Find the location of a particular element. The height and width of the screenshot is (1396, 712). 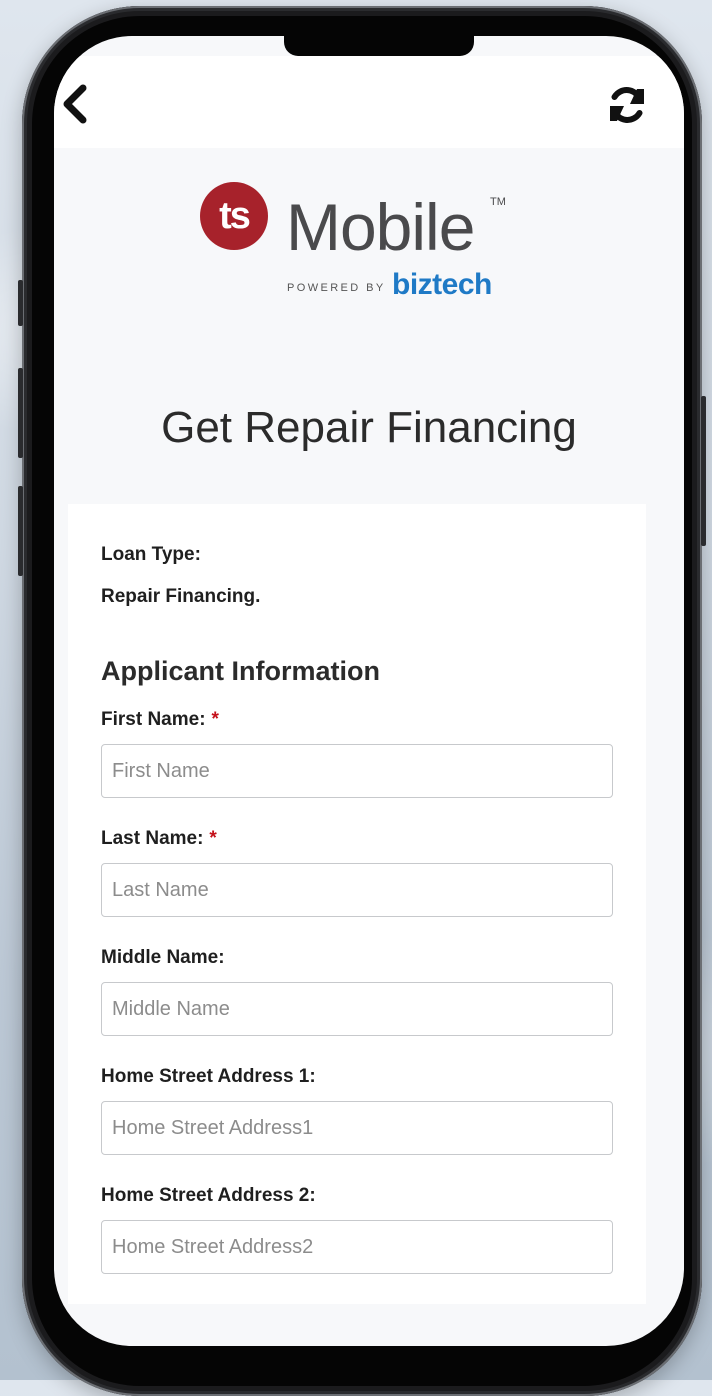

chevron-left-icon is located at coordinates (75, 104).